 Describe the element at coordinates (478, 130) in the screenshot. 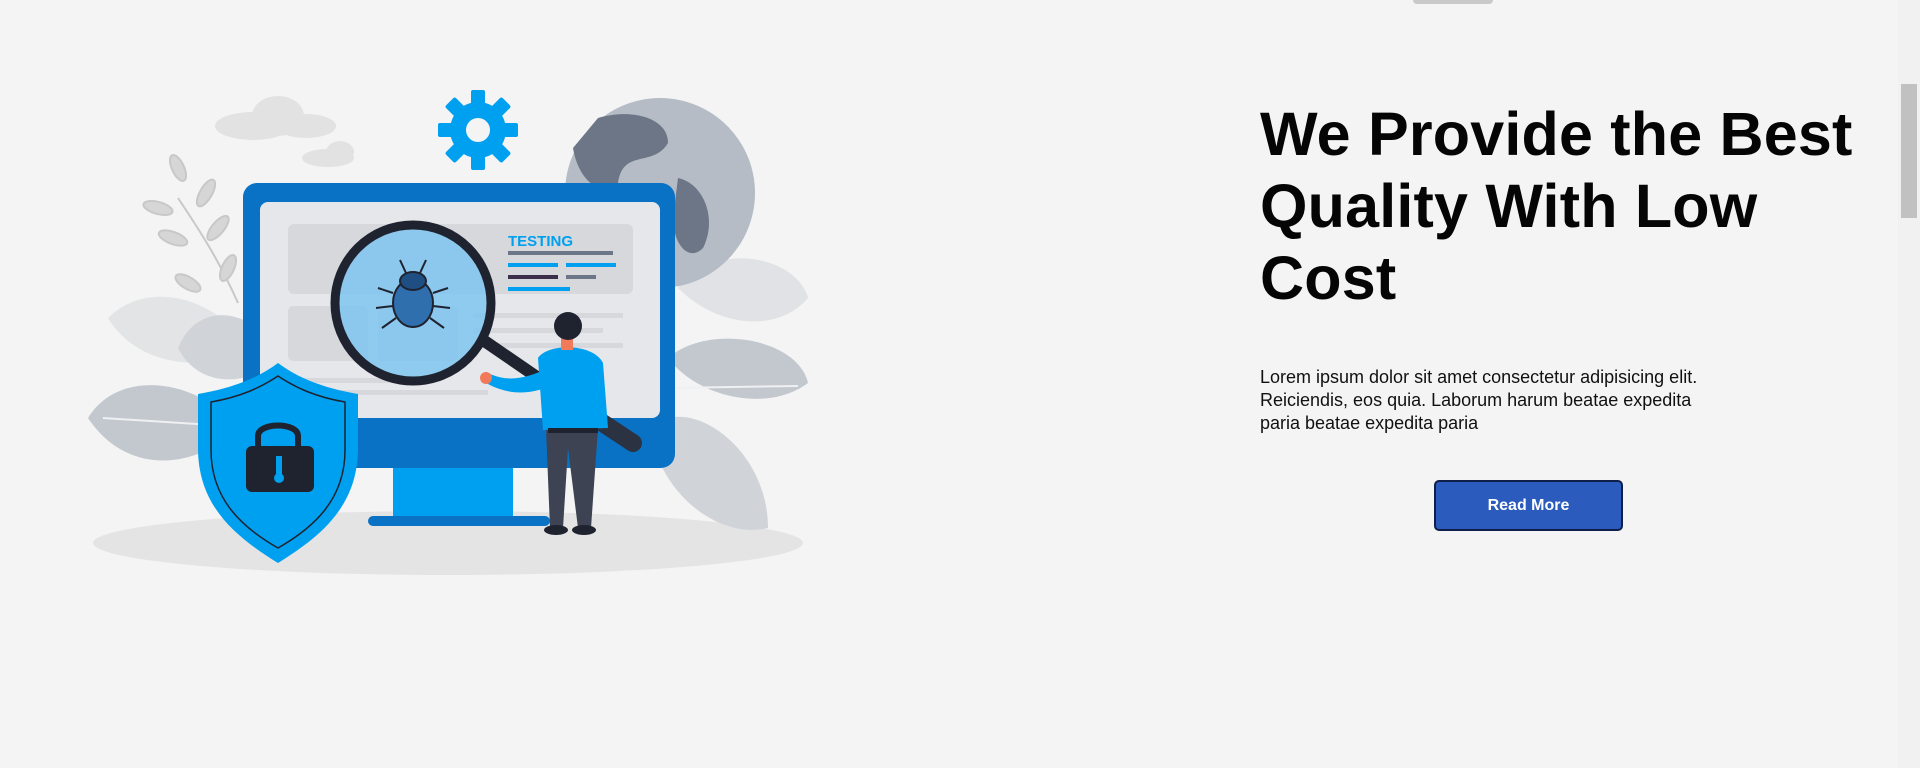

I see `gear-icon` at that location.